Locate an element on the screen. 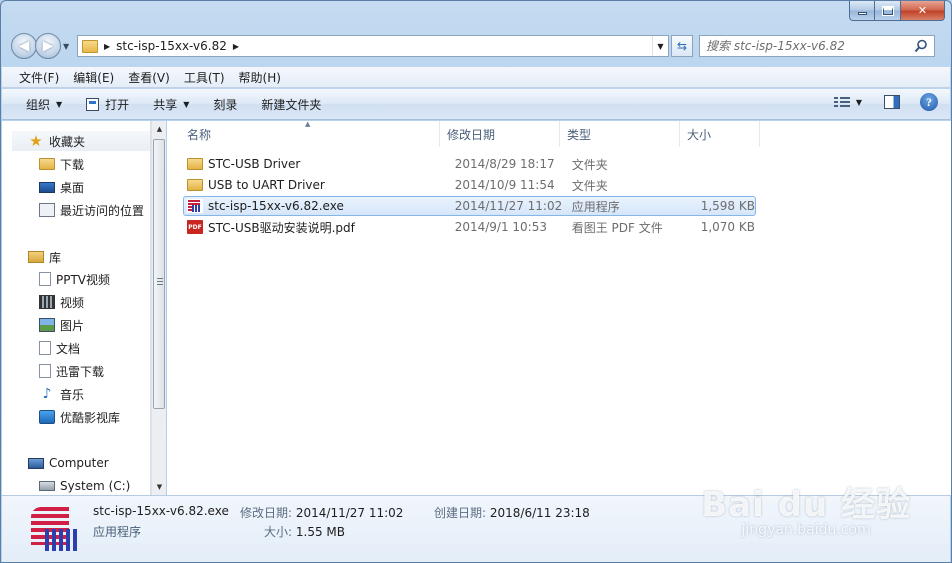 This screenshot has height=563, width=952. view-details-icon is located at coordinates (841, 102).